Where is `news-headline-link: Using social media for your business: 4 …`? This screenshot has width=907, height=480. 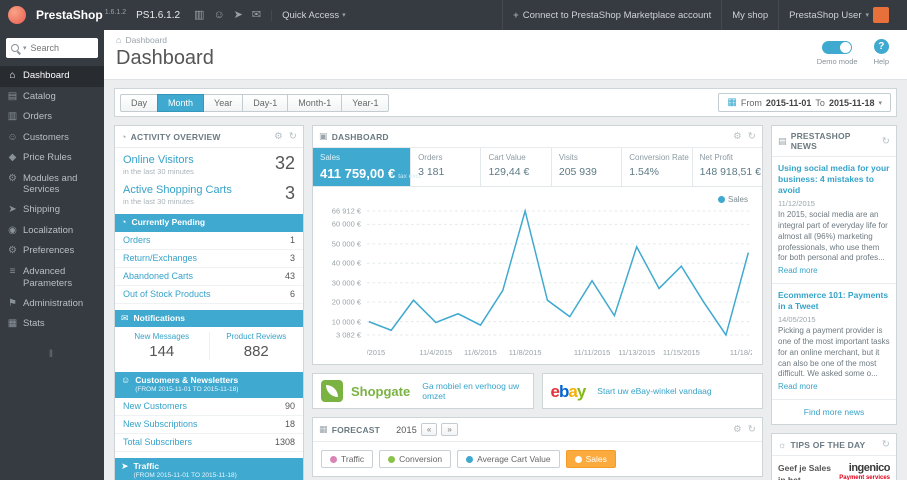 news-headline-link: Using social media for your business: 4 … is located at coordinates (834, 179).